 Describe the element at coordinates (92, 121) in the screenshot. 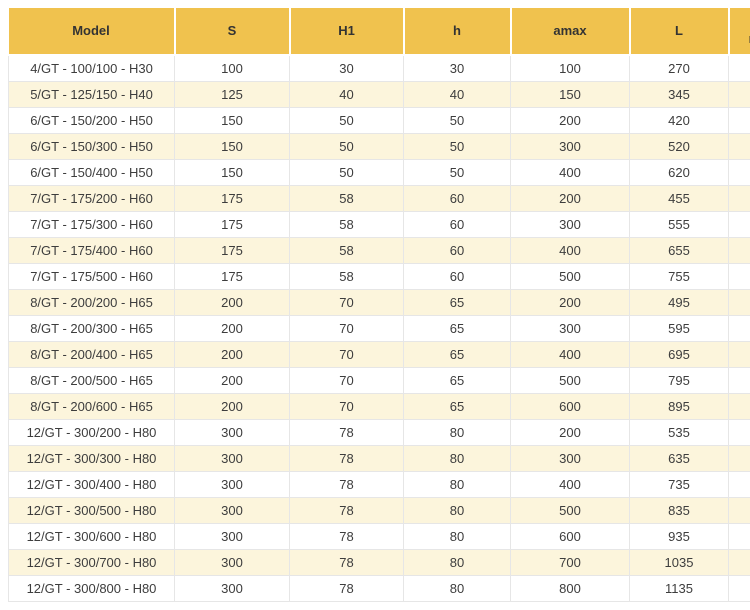

I see `table-cell-model: 6/GT - 150/200 - H50` at that location.